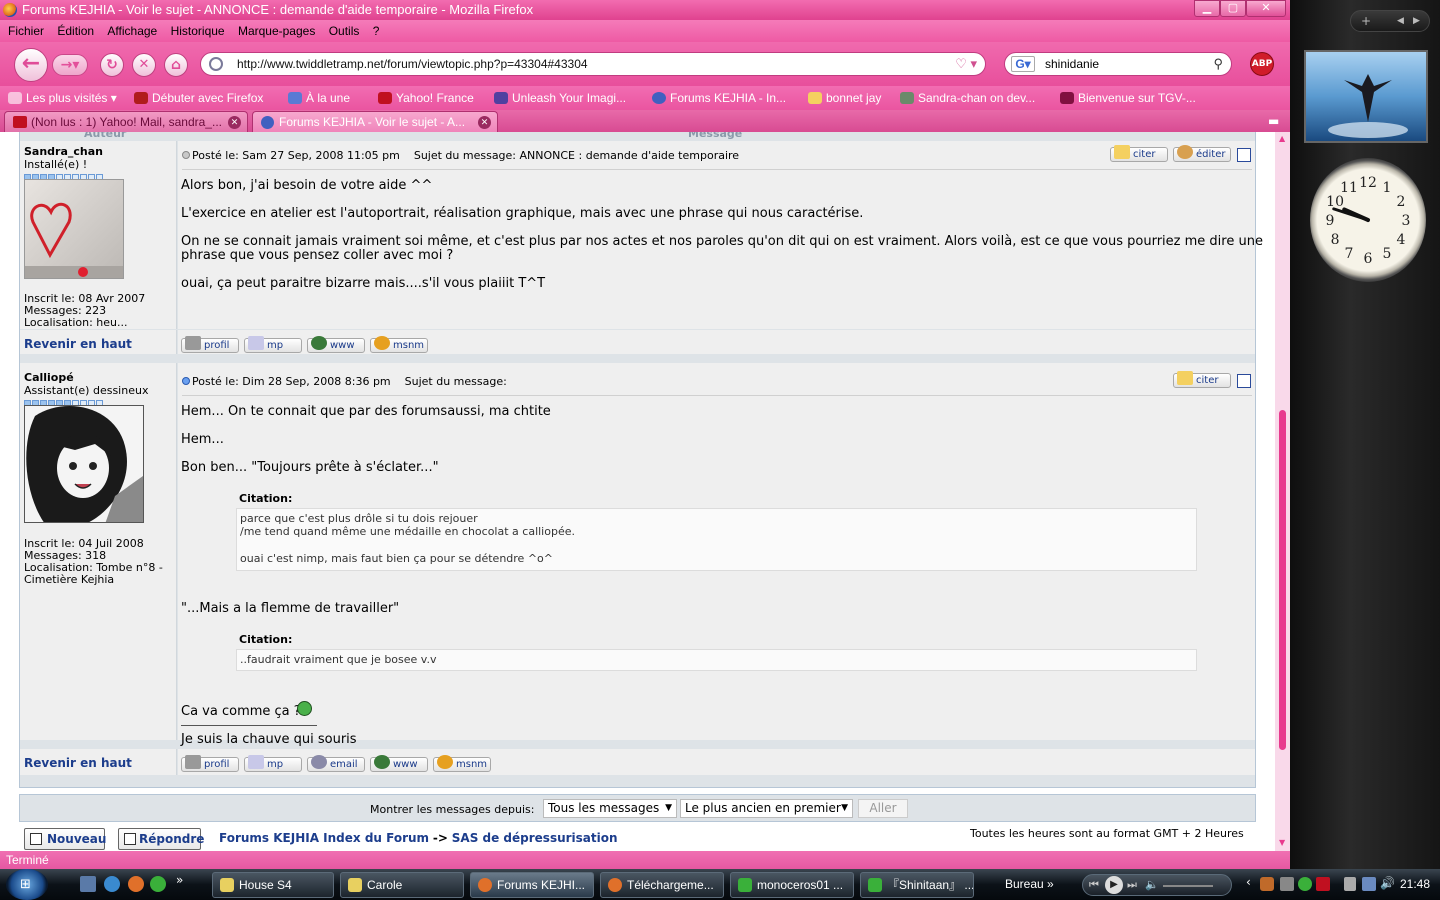 The image size is (1440, 900). What do you see at coordinates (1248, 882) in the screenshot?
I see `tray-expand-icon: ‹` at bounding box center [1248, 882].